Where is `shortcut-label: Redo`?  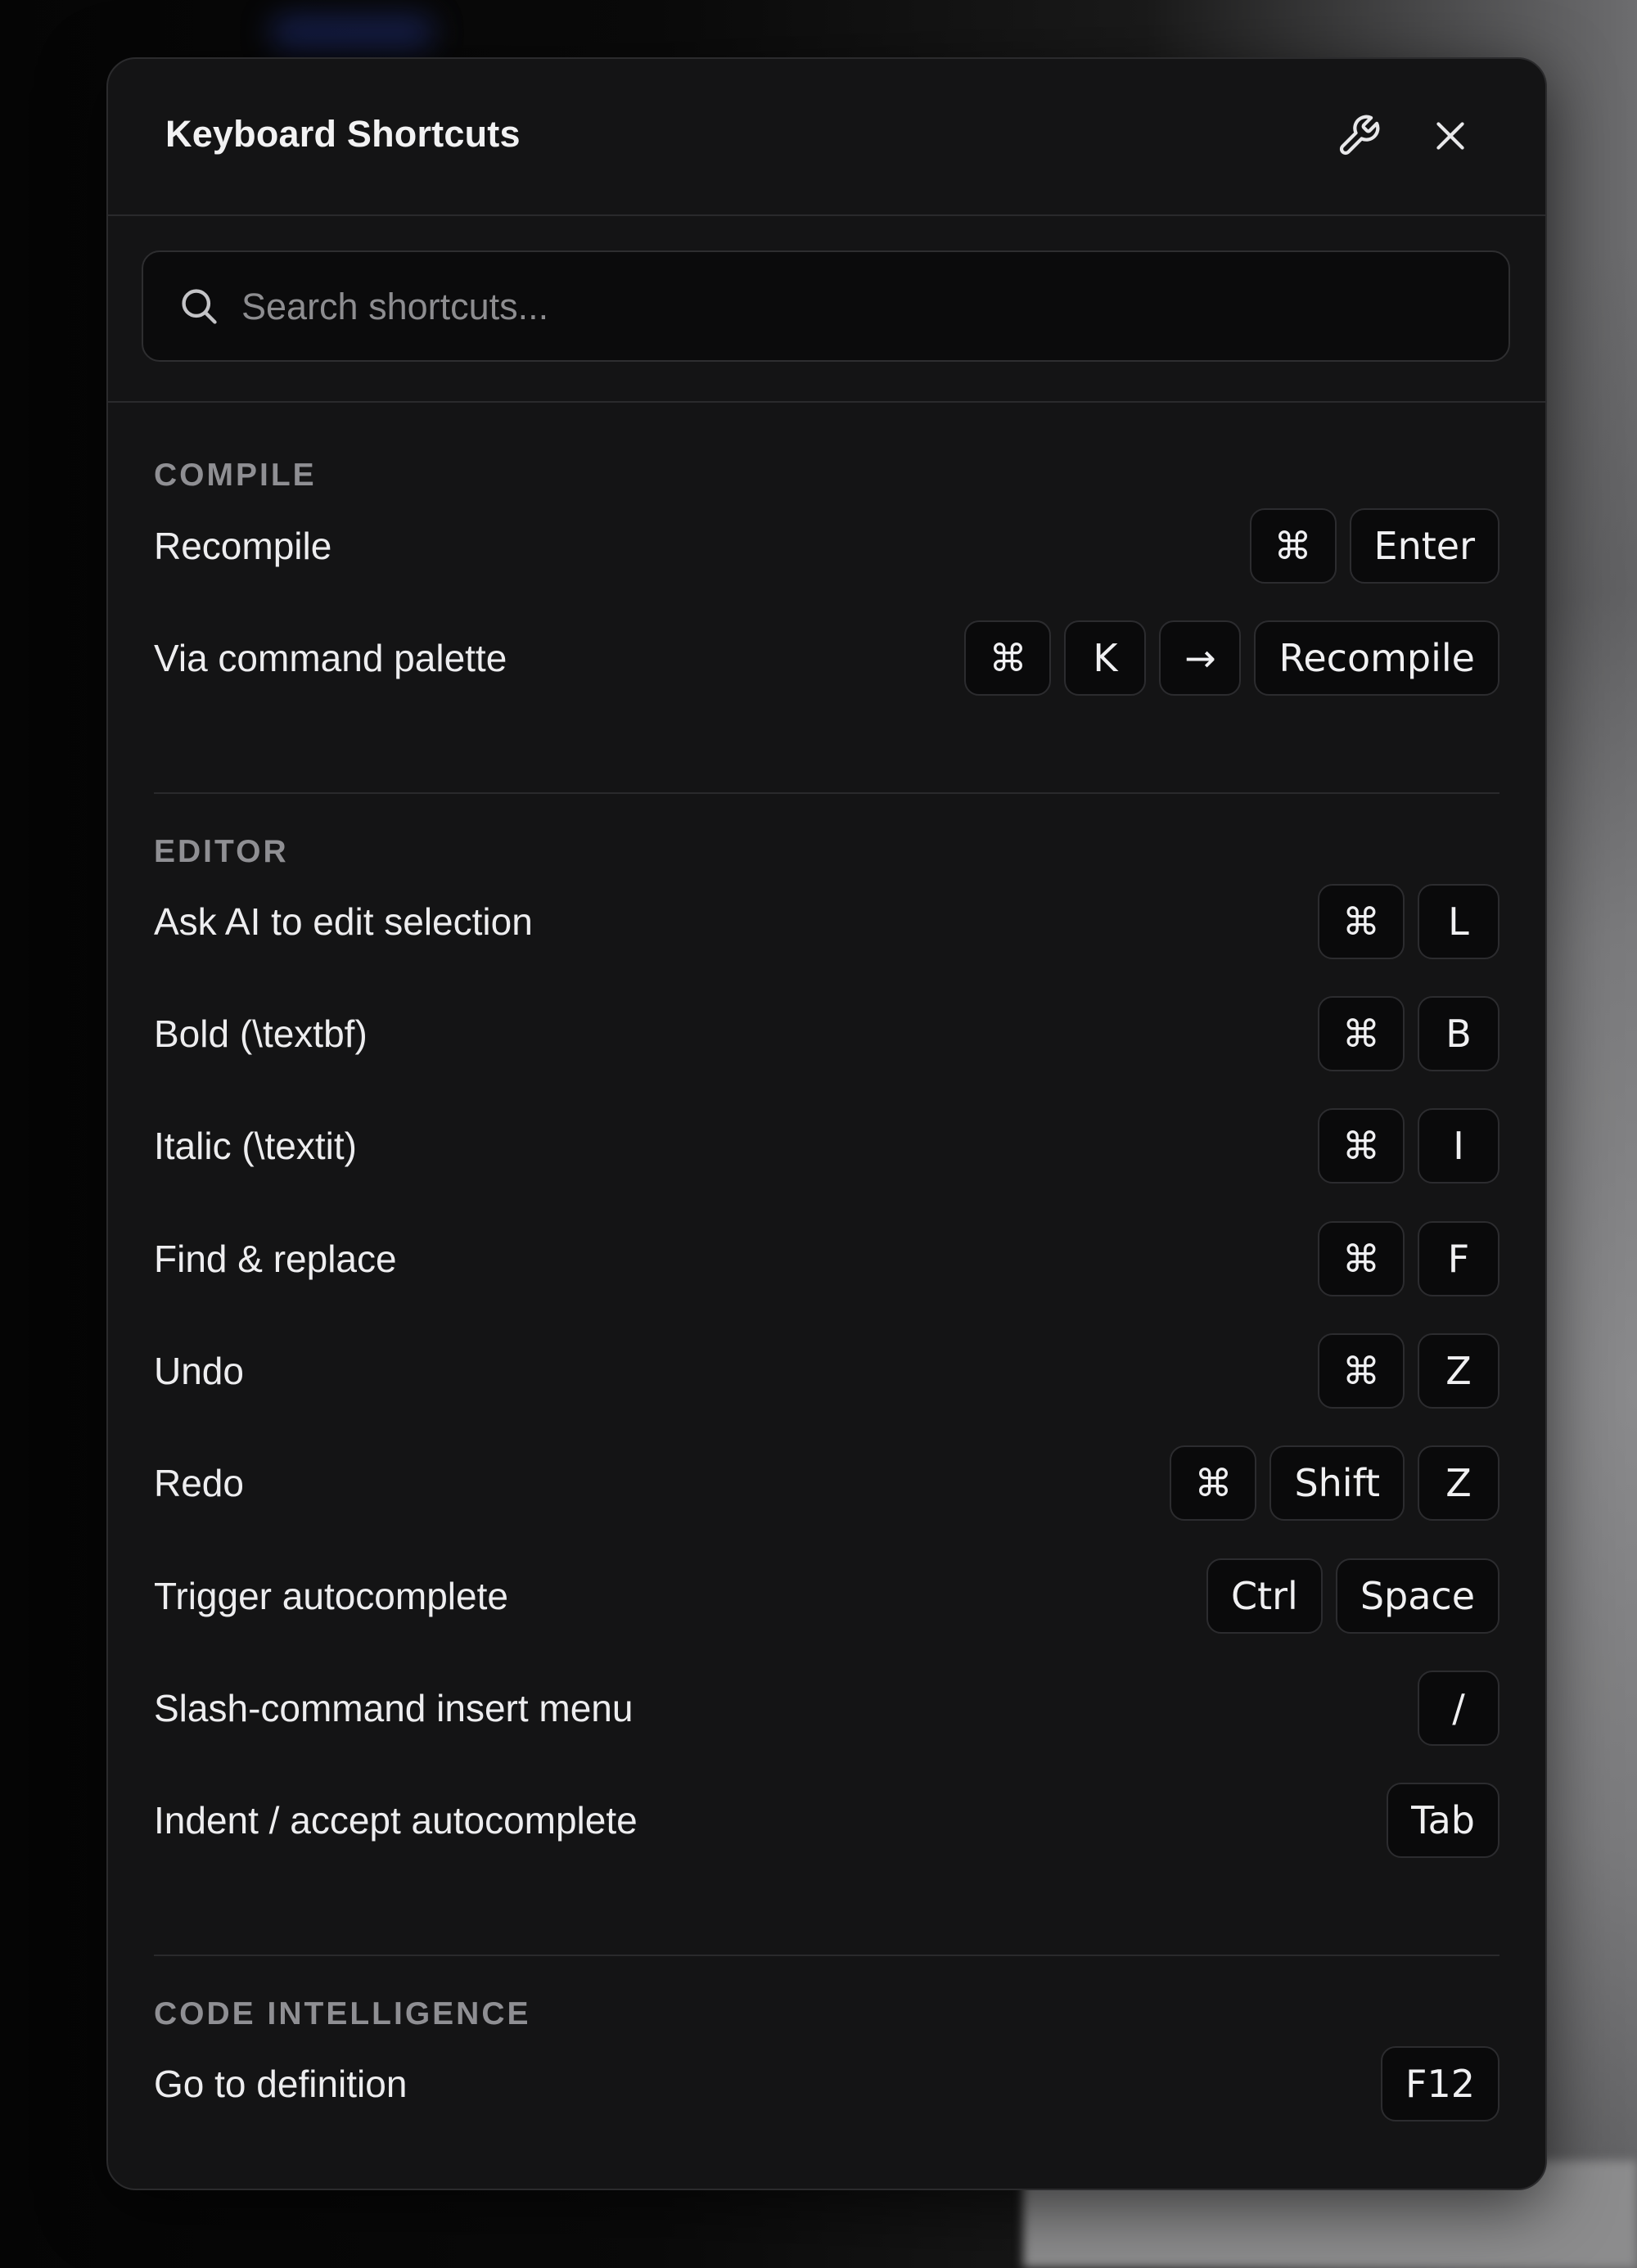 shortcut-label: Redo is located at coordinates (199, 1483).